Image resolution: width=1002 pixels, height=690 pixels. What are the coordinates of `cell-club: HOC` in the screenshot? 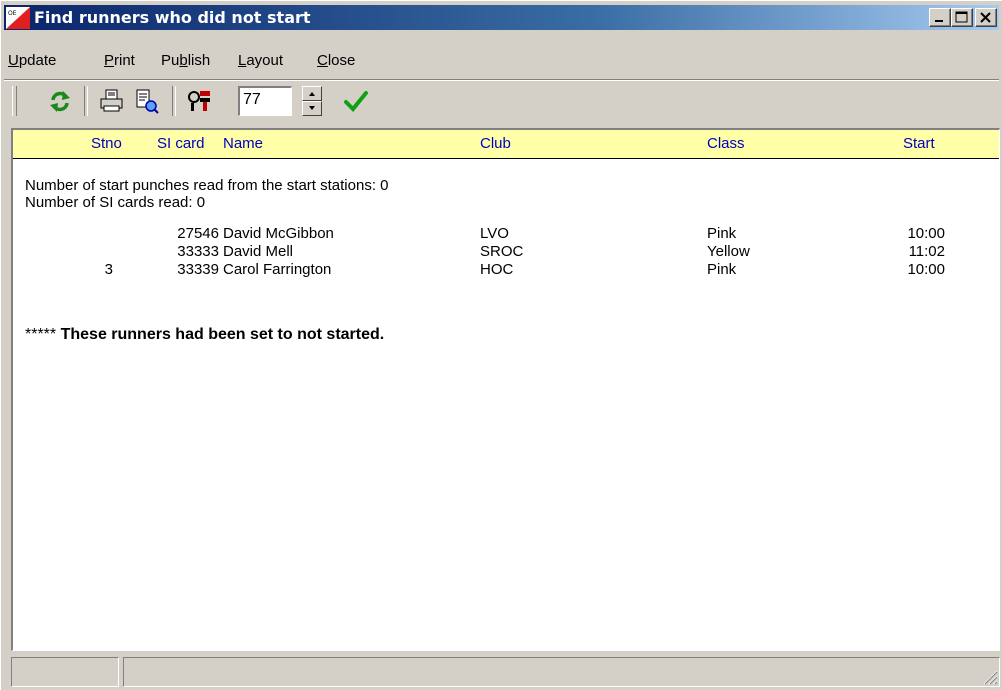 It's located at (497, 269).